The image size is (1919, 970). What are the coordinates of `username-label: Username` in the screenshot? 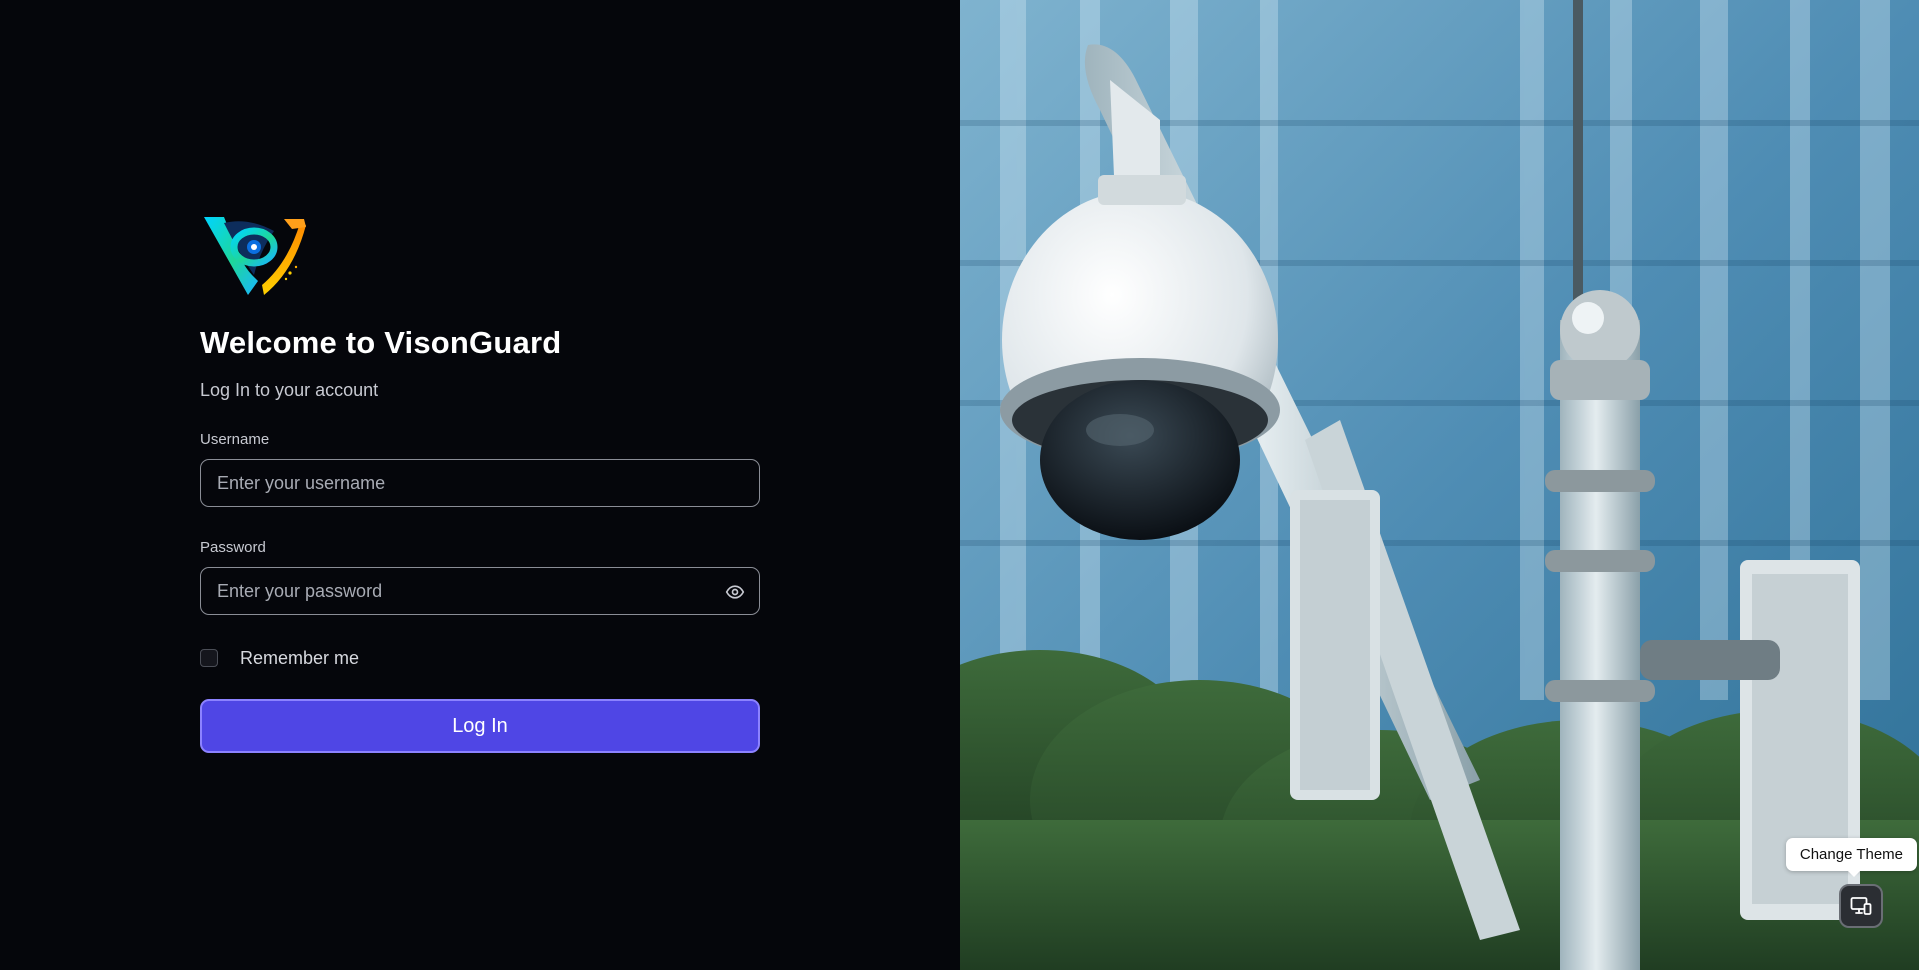 It's located at (235, 439).